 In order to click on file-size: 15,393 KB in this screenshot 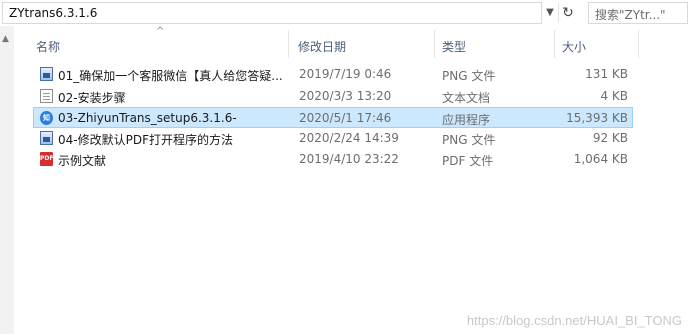, I will do `click(597, 118)`.